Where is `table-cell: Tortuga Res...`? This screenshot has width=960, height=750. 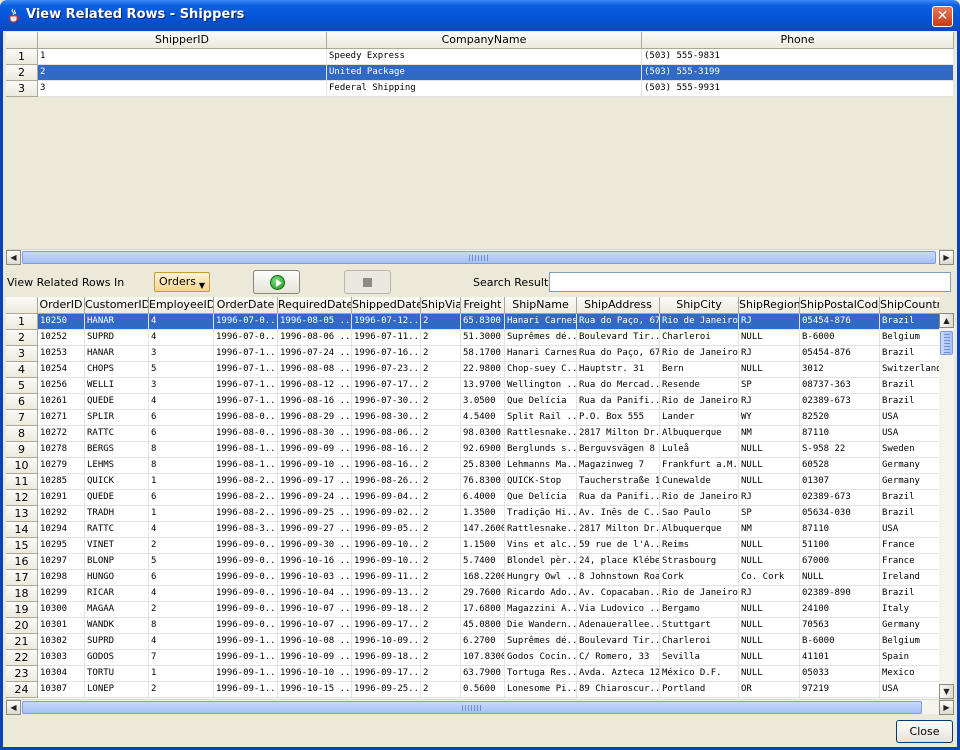 table-cell: Tortuga Res... is located at coordinates (541, 674).